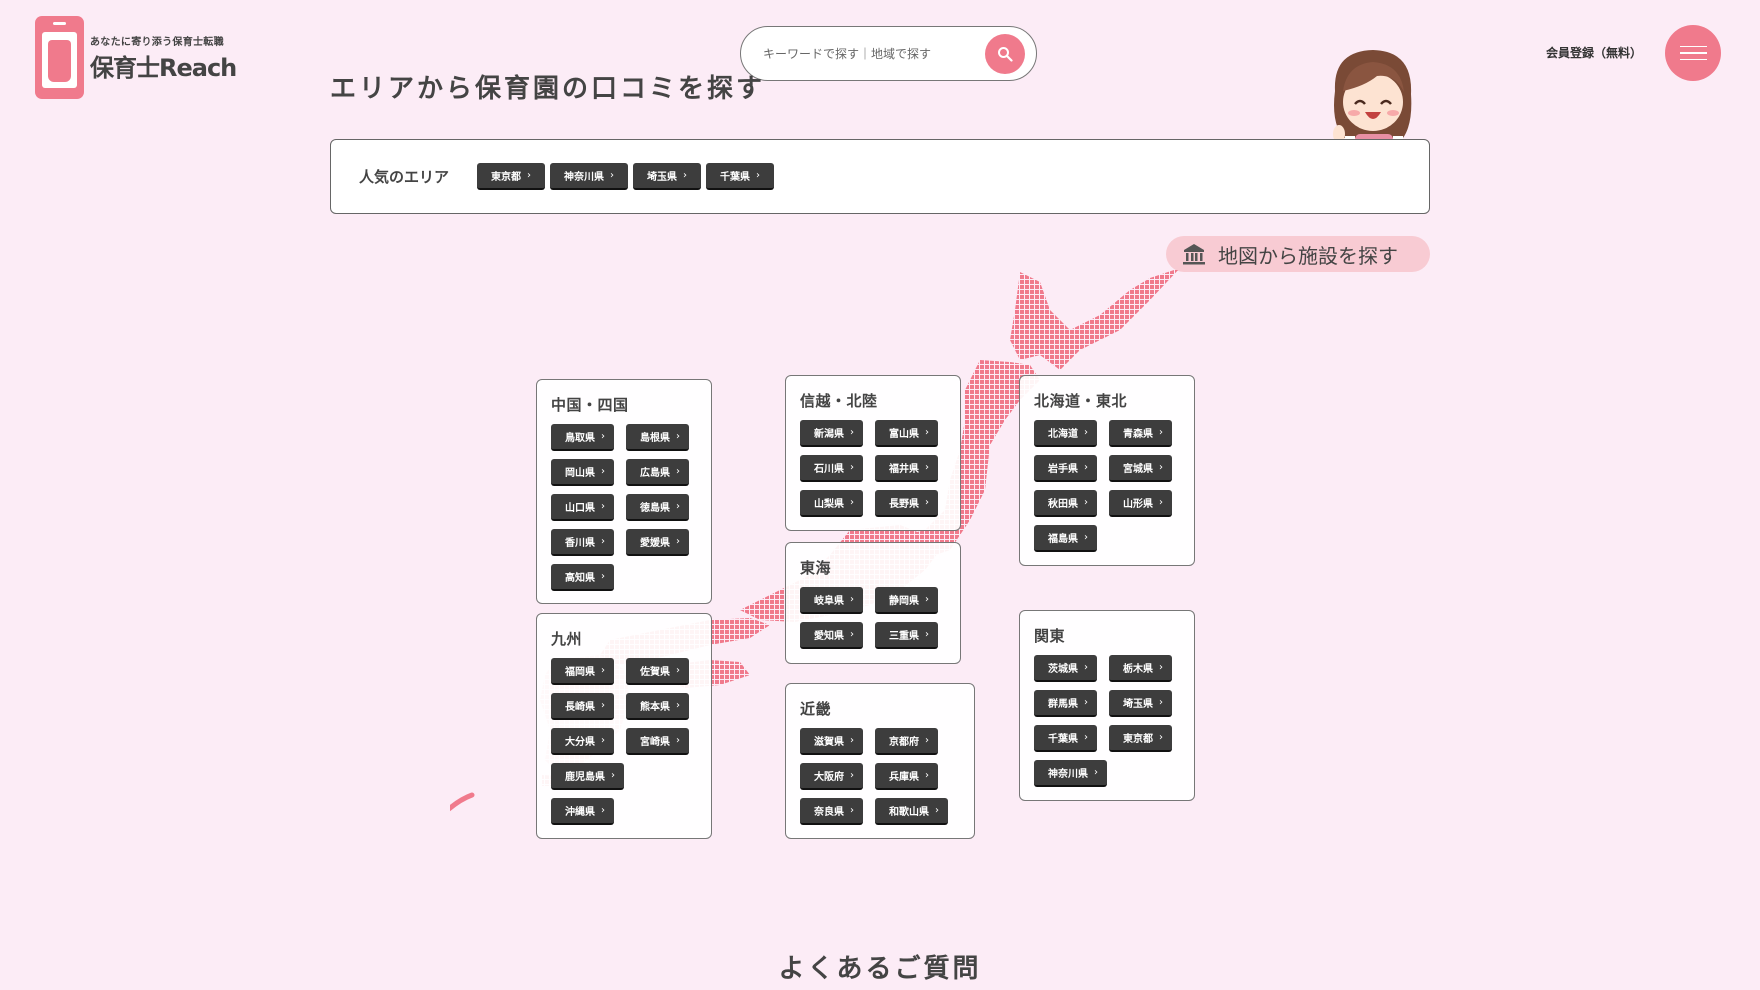 This screenshot has width=1760, height=990. What do you see at coordinates (906, 468) in the screenshot?
I see `pref-fukui: 福井県 ›` at bounding box center [906, 468].